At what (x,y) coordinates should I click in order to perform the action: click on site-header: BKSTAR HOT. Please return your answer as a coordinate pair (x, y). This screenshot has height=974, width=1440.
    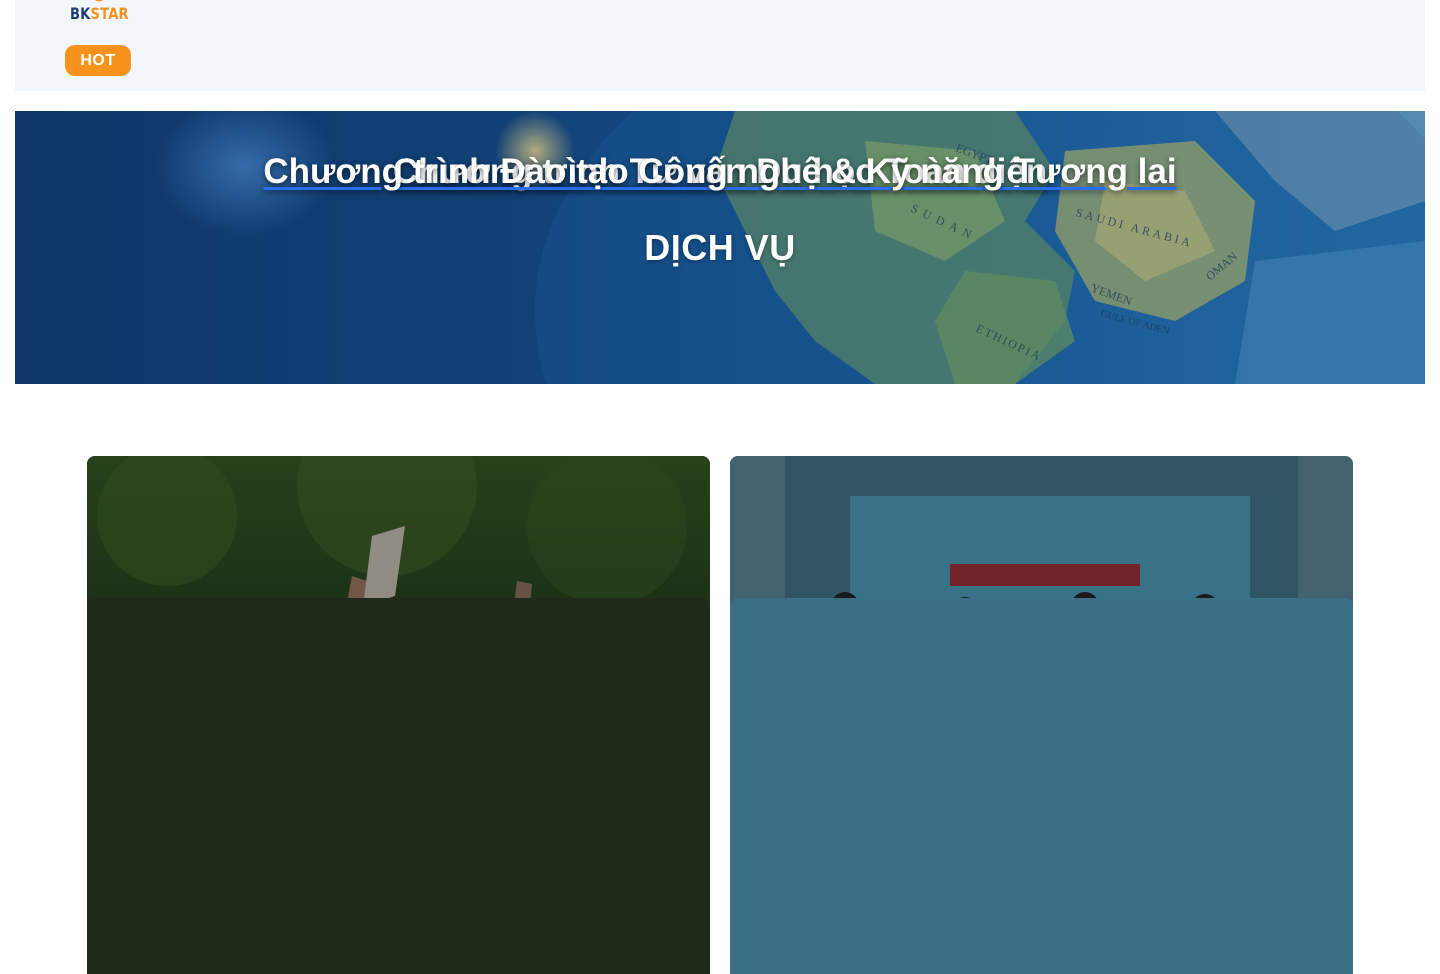
    Looking at the image, I should click on (720, 45).